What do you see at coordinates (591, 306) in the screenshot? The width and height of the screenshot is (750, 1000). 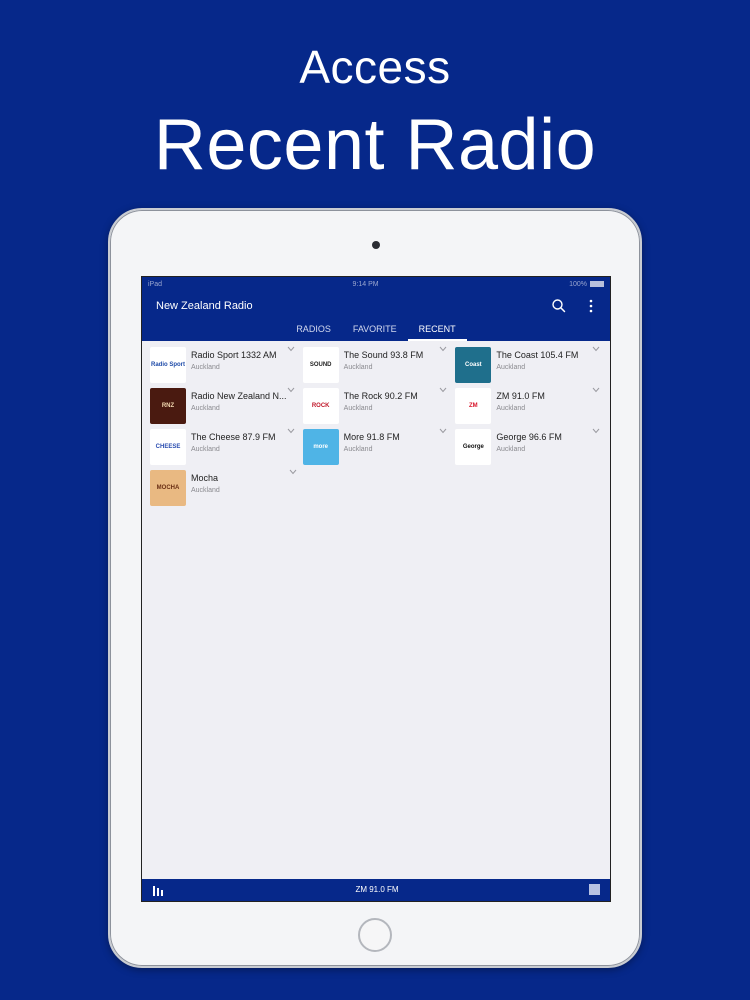 I see `more-vert-icon` at bounding box center [591, 306].